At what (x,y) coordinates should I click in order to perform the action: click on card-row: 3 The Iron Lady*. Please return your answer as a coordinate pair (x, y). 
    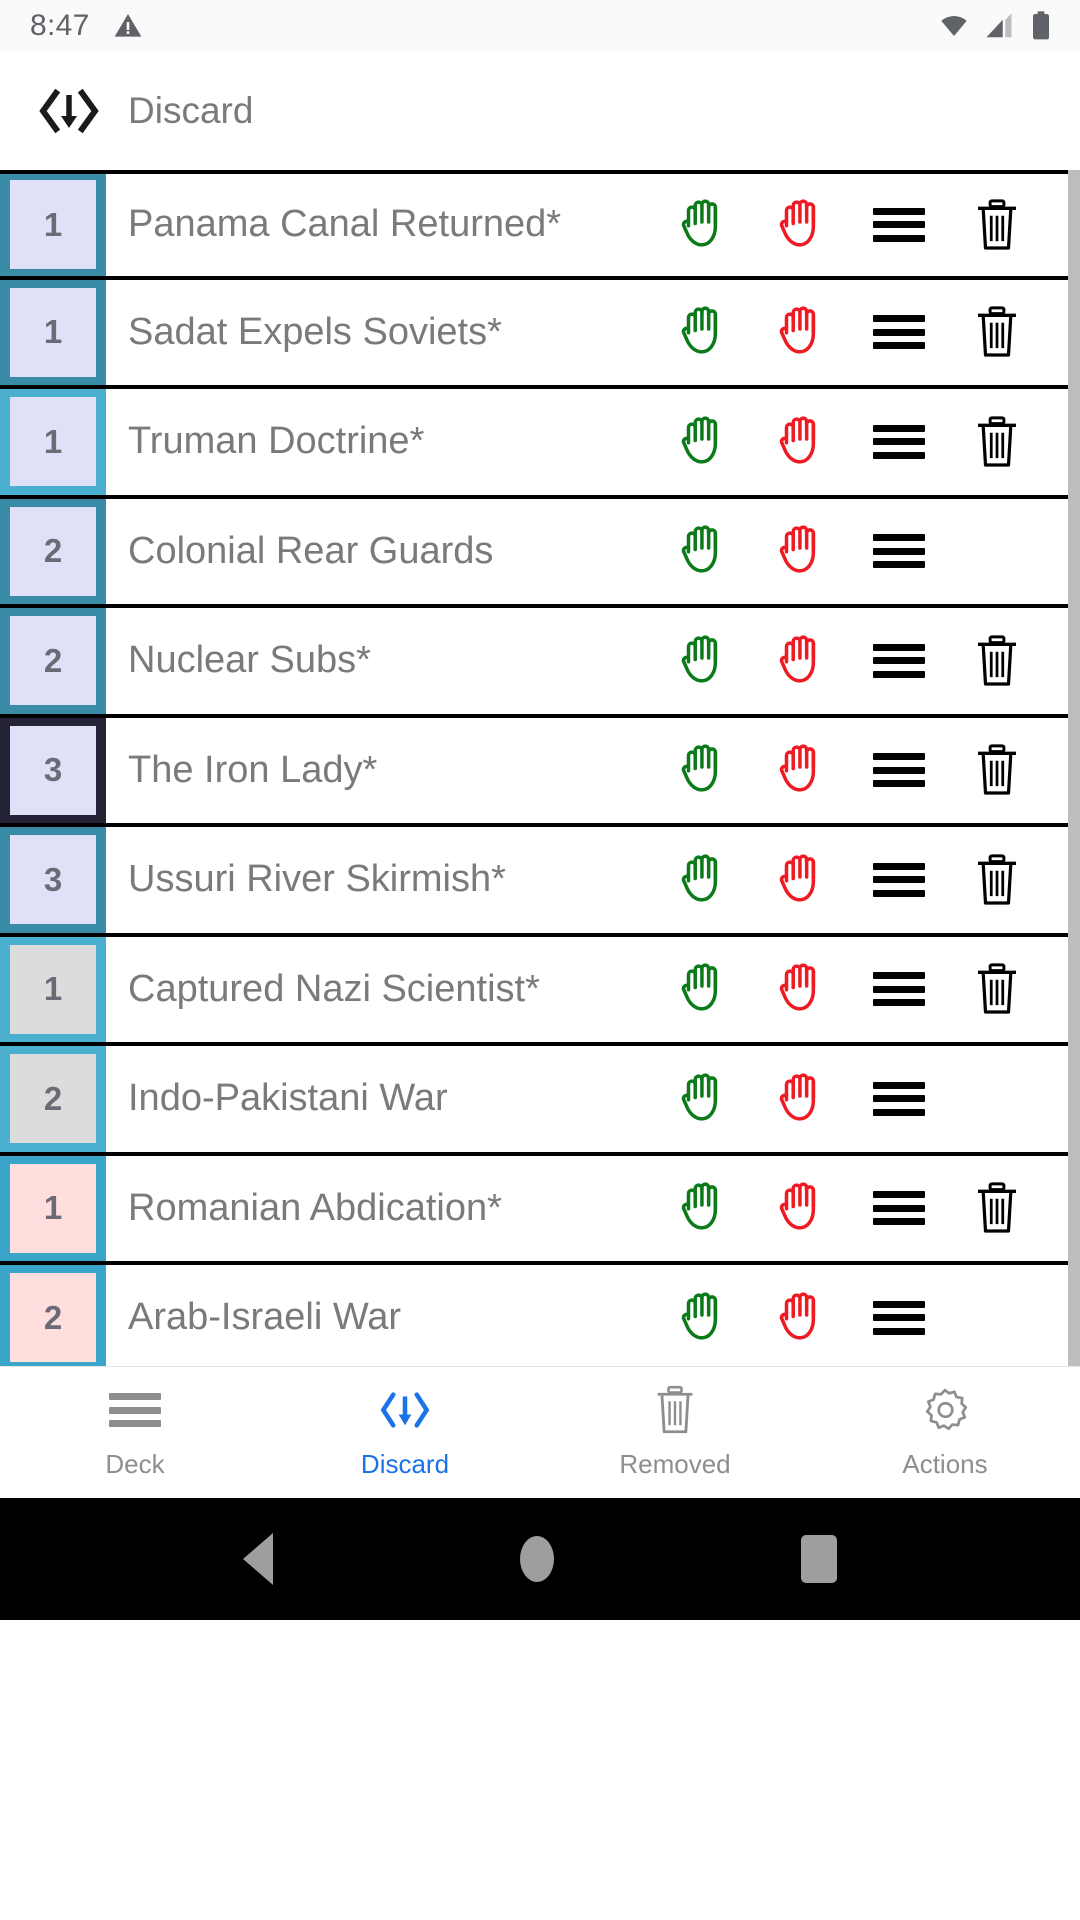
    Looking at the image, I should click on (540, 772).